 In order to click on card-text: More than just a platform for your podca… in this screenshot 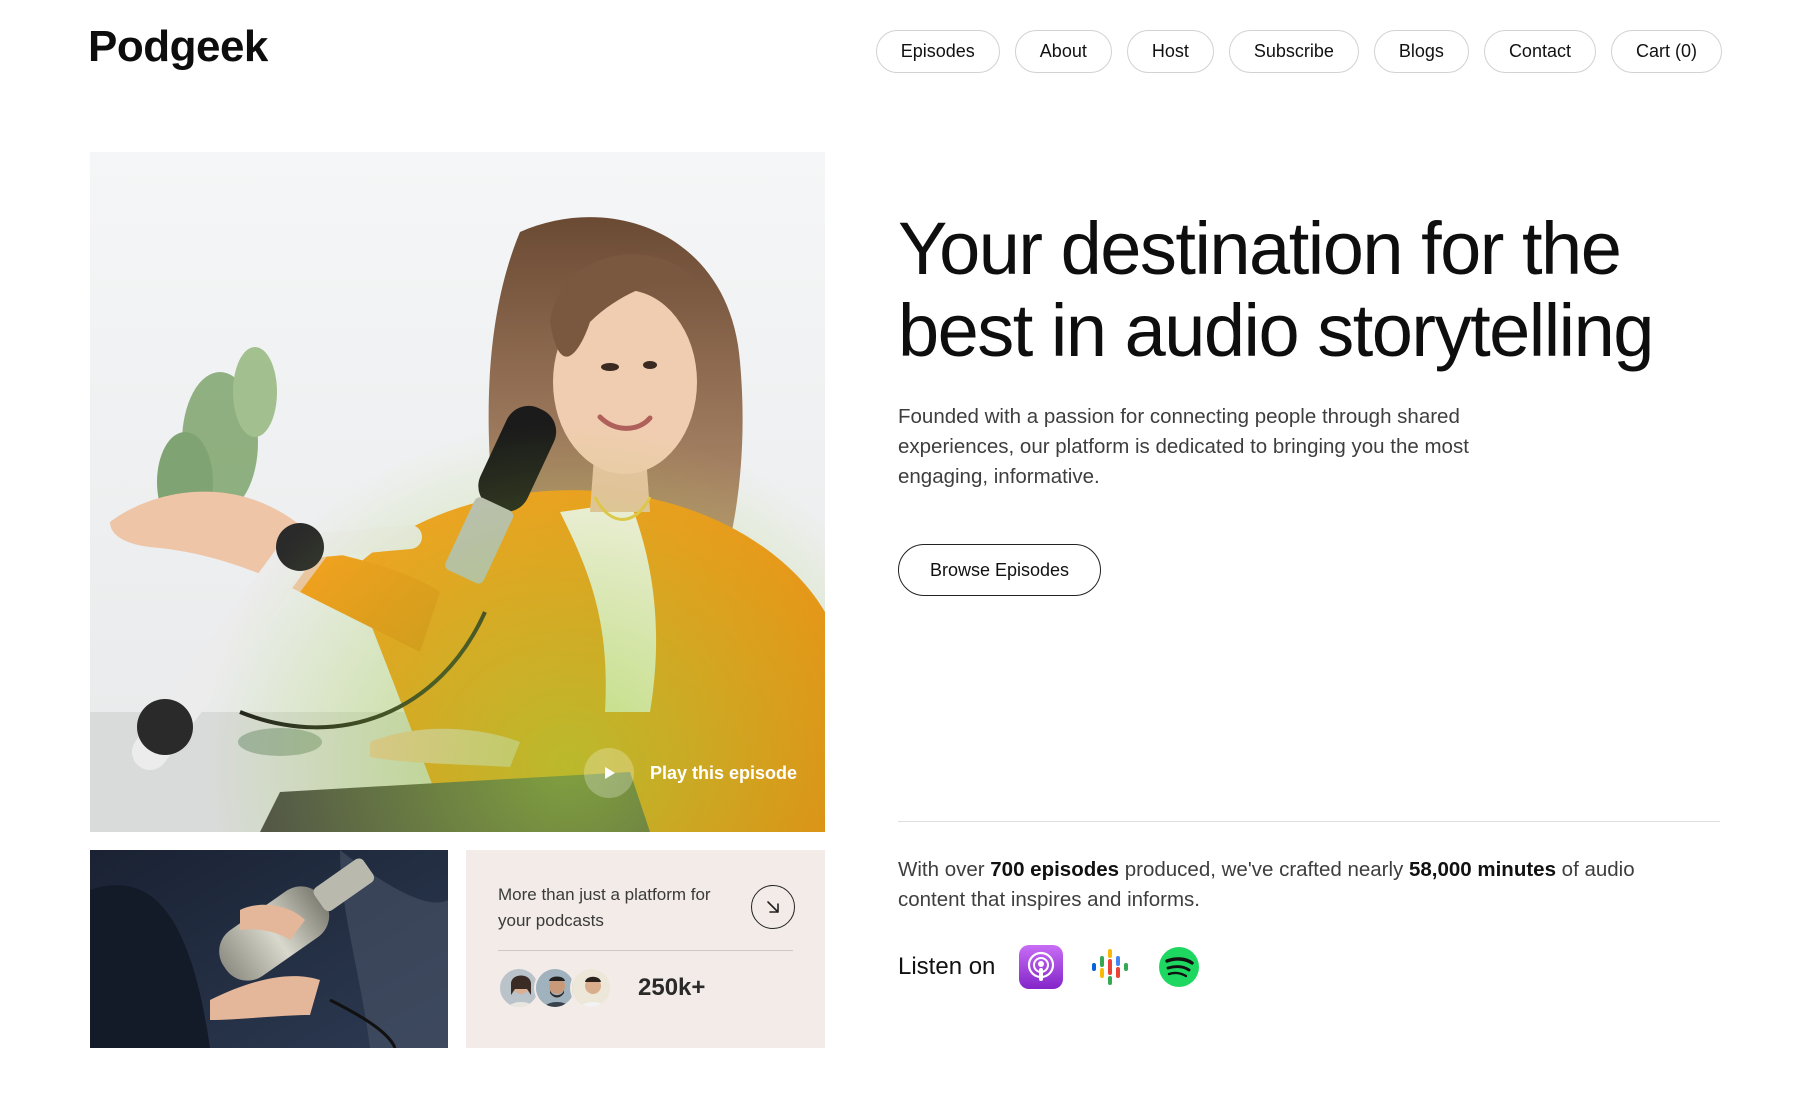, I will do `click(604, 907)`.